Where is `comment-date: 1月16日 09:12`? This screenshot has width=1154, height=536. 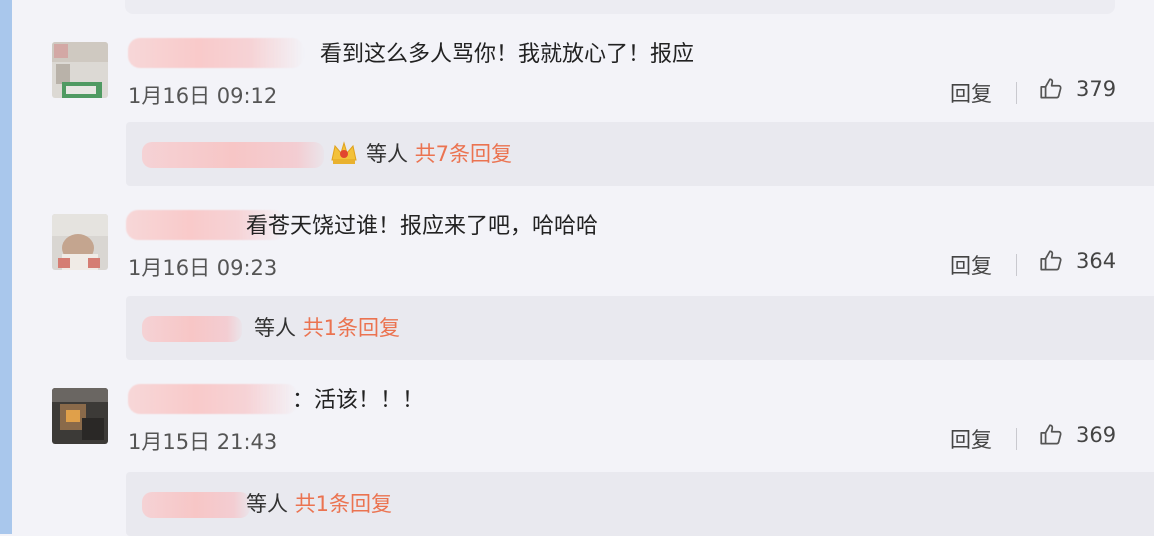 comment-date: 1月16日 09:12 is located at coordinates (203, 96).